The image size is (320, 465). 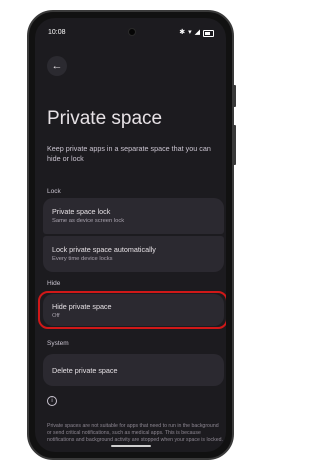 I want to click on list-item: Delete private space, so click(x=85, y=370).